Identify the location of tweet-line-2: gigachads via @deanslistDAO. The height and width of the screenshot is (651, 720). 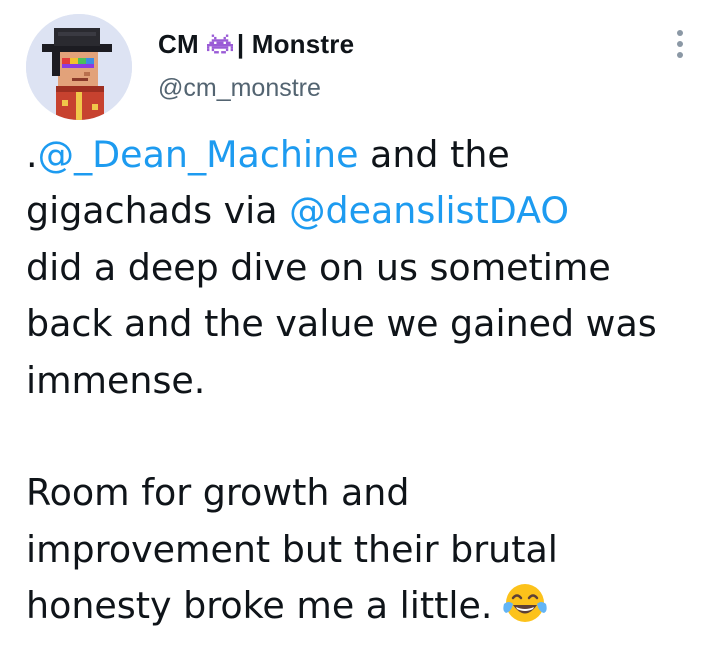
(368, 211).